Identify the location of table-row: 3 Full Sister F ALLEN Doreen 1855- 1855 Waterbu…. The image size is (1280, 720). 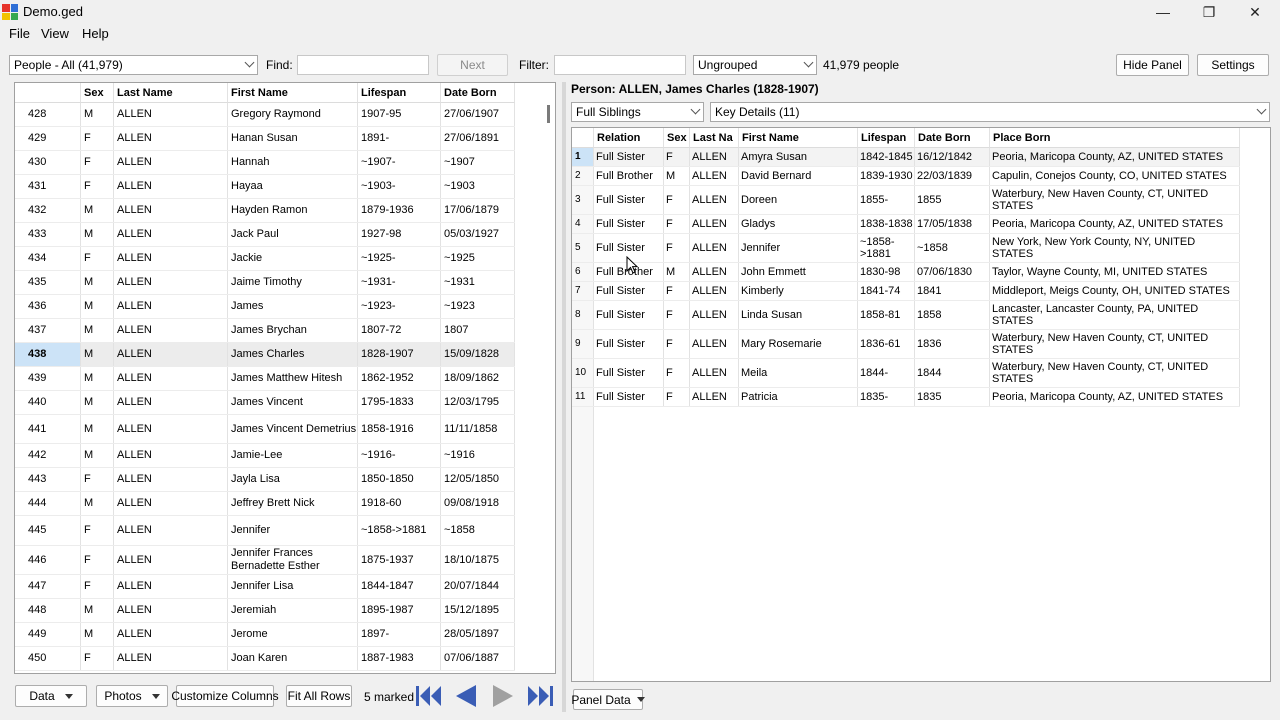
(906, 200).